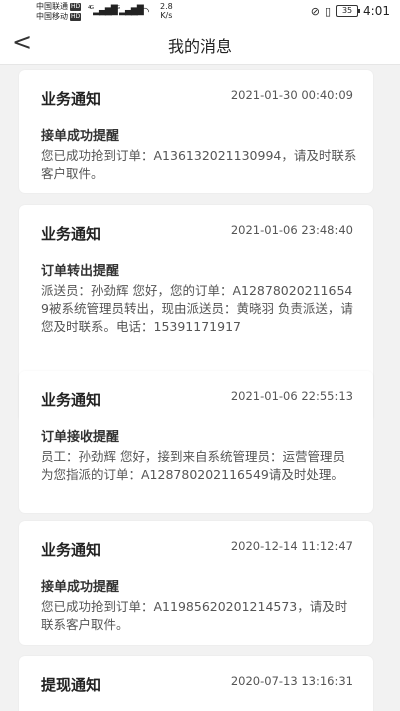 The height and width of the screenshot is (711, 400). What do you see at coordinates (291, 546) in the screenshot?
I see `message-time: 2020-12-14 11:12:47` at bounding box center [291, 546].